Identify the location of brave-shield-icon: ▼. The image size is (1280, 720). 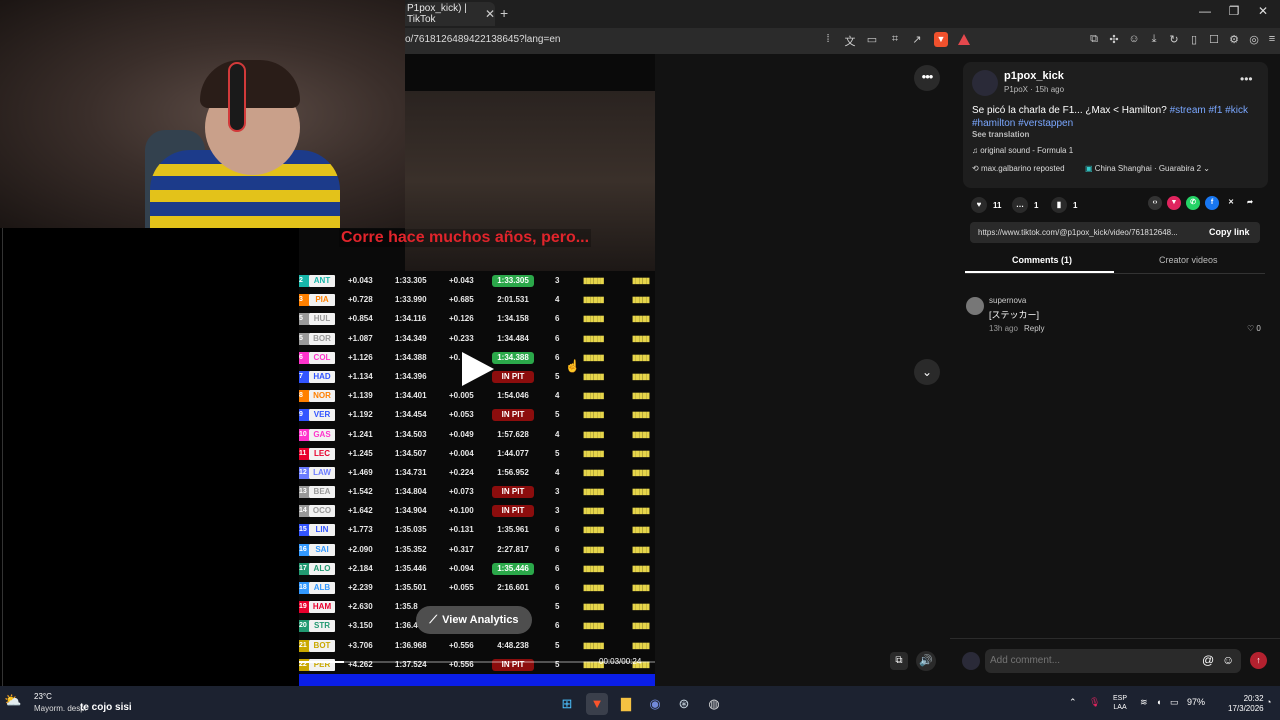
(941, 39).